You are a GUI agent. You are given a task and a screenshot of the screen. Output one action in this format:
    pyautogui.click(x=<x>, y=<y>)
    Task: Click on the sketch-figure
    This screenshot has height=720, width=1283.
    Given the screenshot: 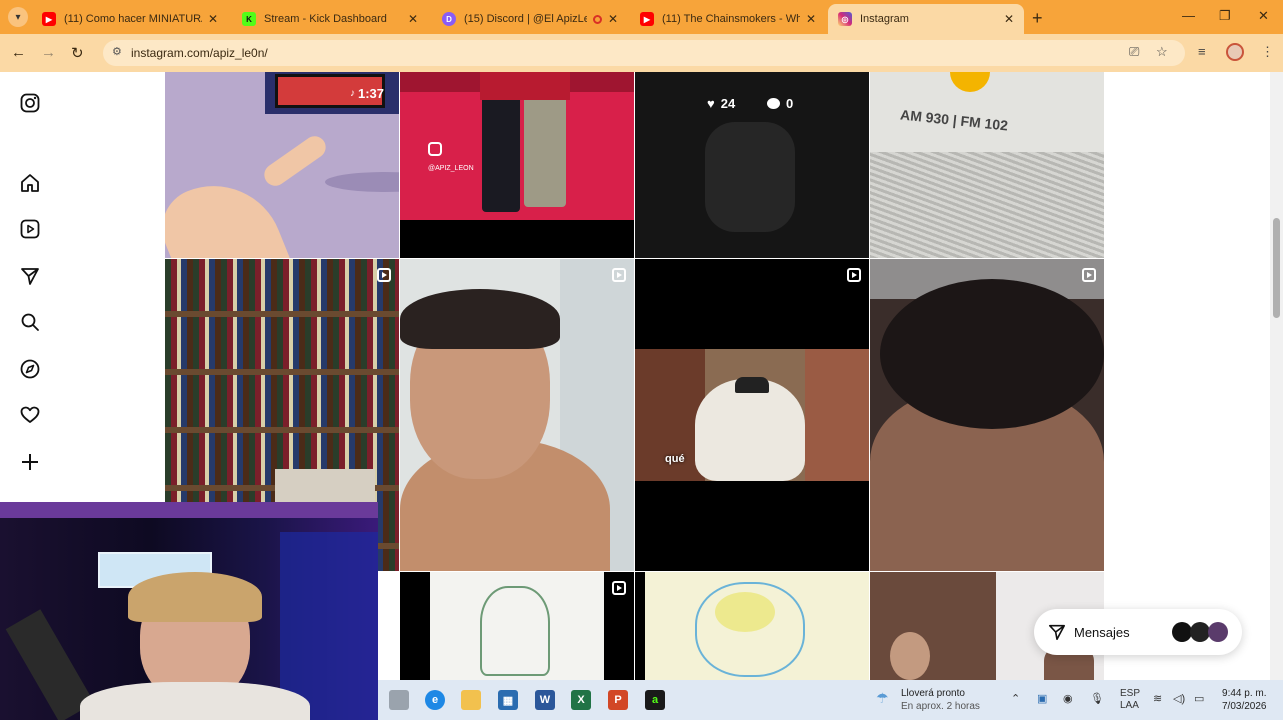 What is the action you would take?
    pyautogui.click(x=515, y=631)
    